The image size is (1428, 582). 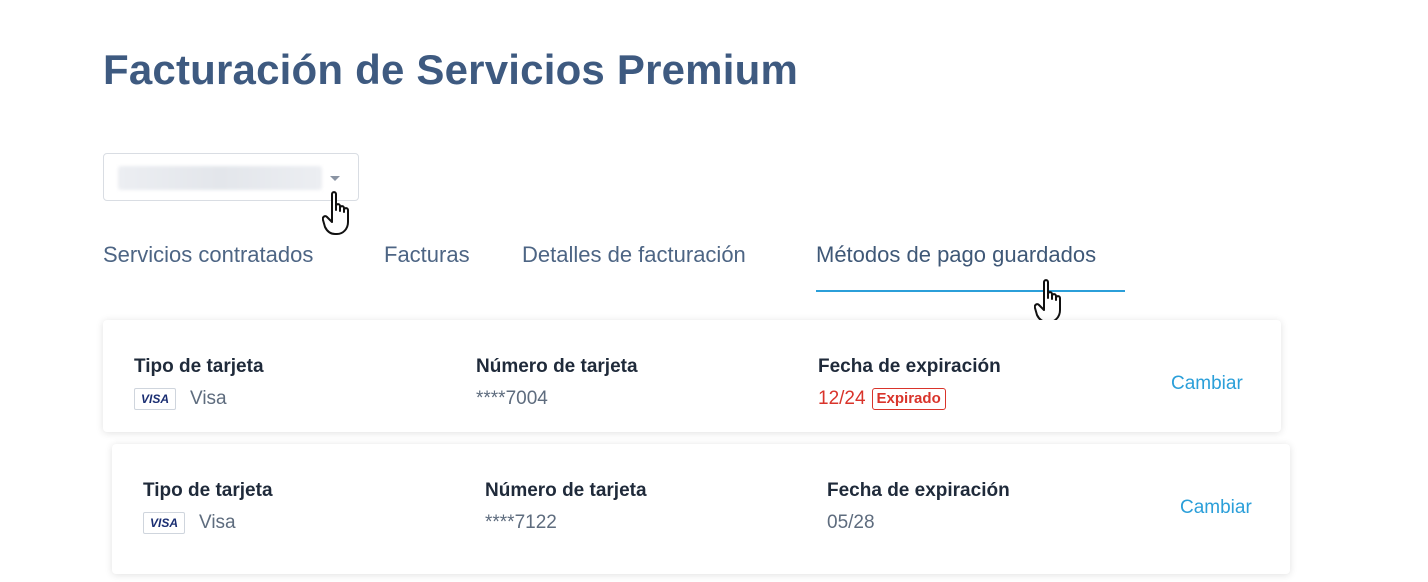 What do you see at coordinates (450, 69) in the screenshot?
I see `page-title: Facturación de Servicios Premium` at bounding box center [450, 69].